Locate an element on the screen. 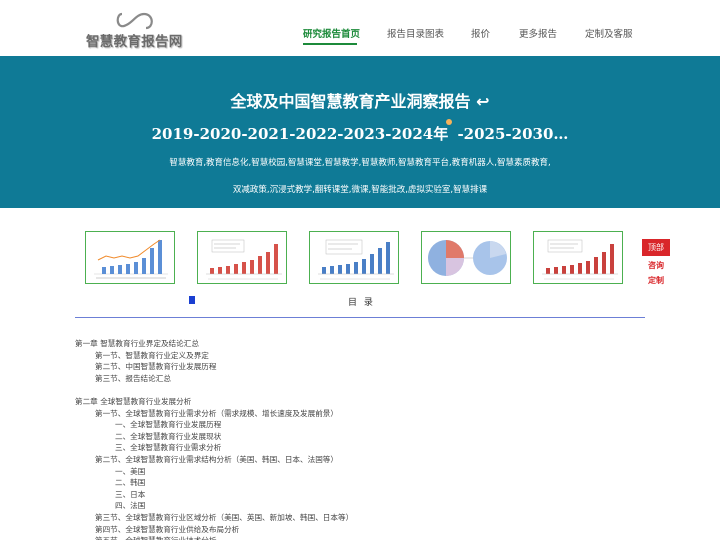  report-title: 全球及中国智慧教育产业洞察报告 ↩ is located at coordinates (360, 101).